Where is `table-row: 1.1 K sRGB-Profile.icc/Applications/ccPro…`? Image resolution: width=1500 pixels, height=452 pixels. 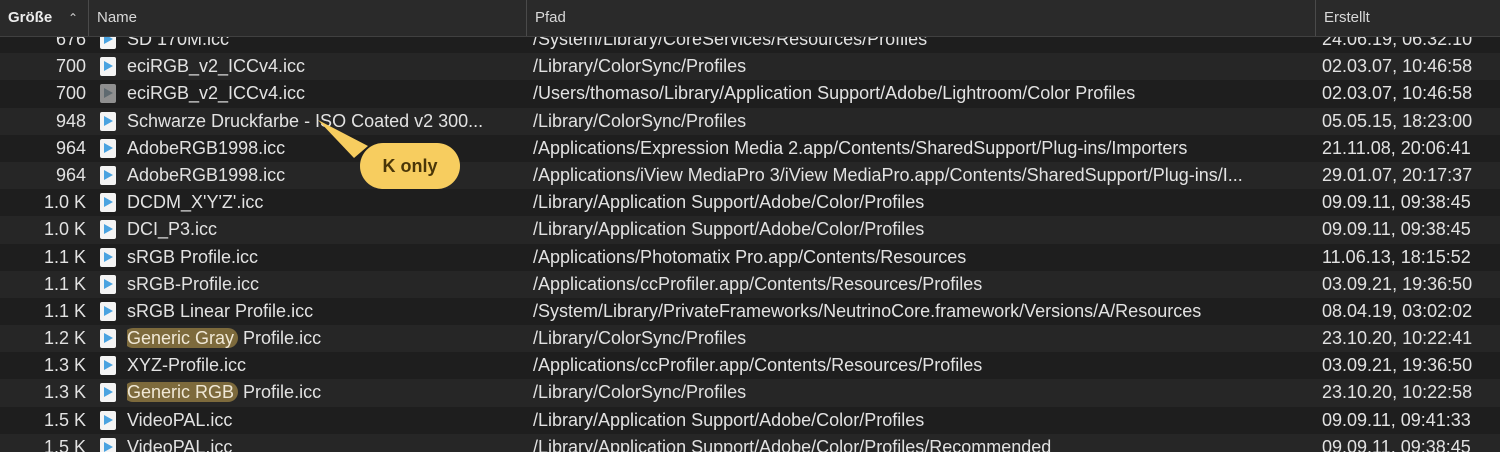 table-row: 1.1 K sRGB-Profile.icc/Applications/ccPro… is located at coordinates (750, 284).